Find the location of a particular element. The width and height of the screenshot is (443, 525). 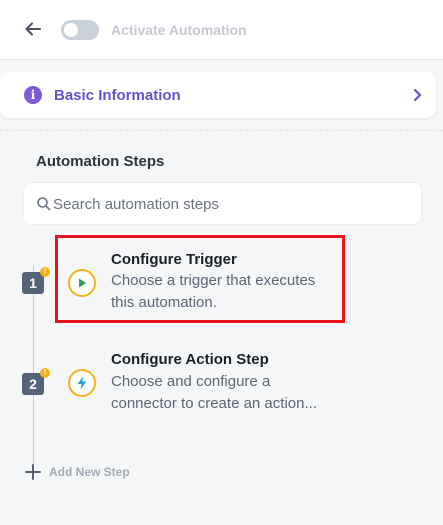

toggle-knob is located at coordinates (71, 30).